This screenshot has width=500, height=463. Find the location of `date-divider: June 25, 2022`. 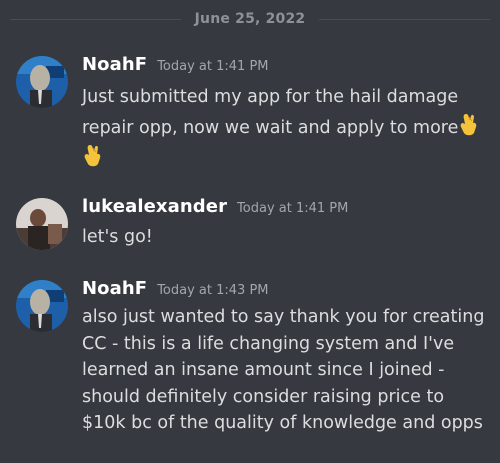

date-divider: June 25, 2022 is located at coordinates (250, 19).